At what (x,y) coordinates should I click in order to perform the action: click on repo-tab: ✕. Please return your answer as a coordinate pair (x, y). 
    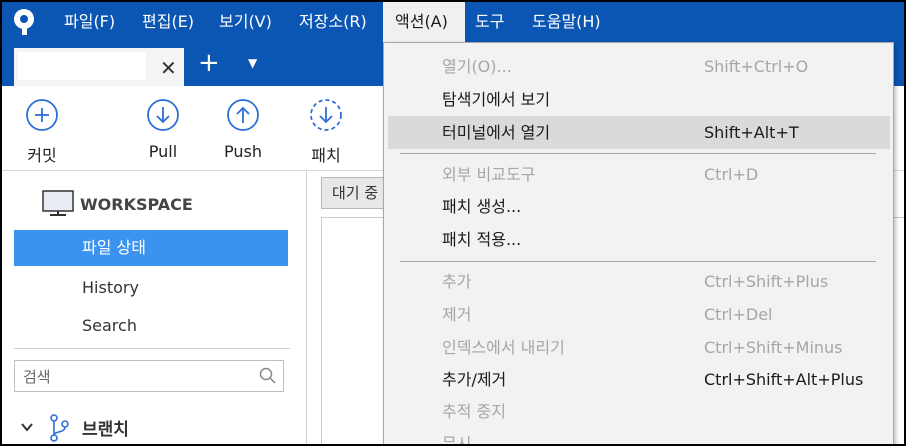
    Looking at the image, I should click on (99, 67).